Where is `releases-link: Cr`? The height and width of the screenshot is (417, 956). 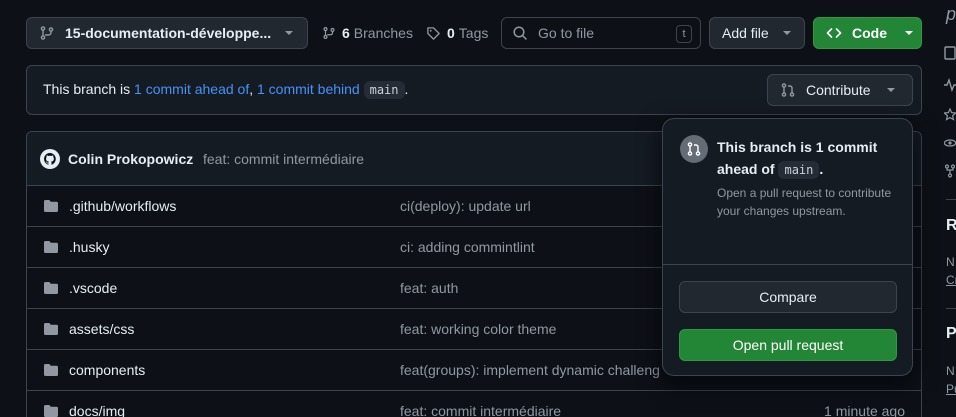
releases-link: Cr is located at coordinates (951, 280).